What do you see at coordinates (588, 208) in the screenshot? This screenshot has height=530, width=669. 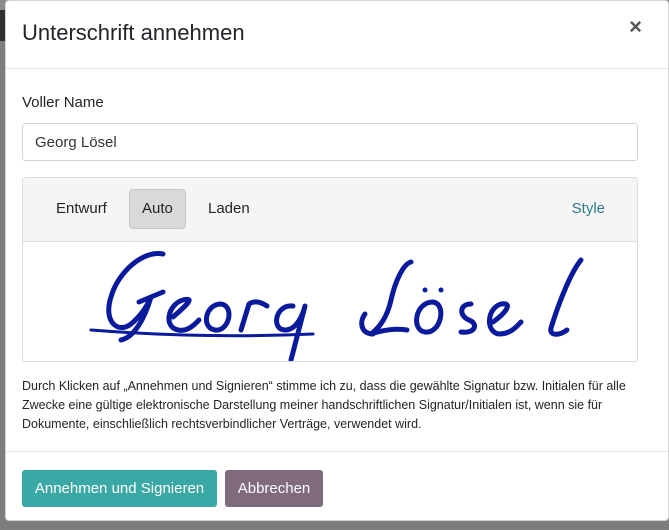 I see `style-link: Style` at bounding box center [588, 208].